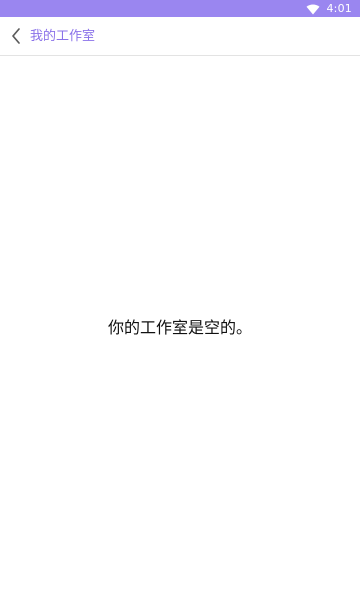  I want to click on wifi-icon, so click(313, 9).